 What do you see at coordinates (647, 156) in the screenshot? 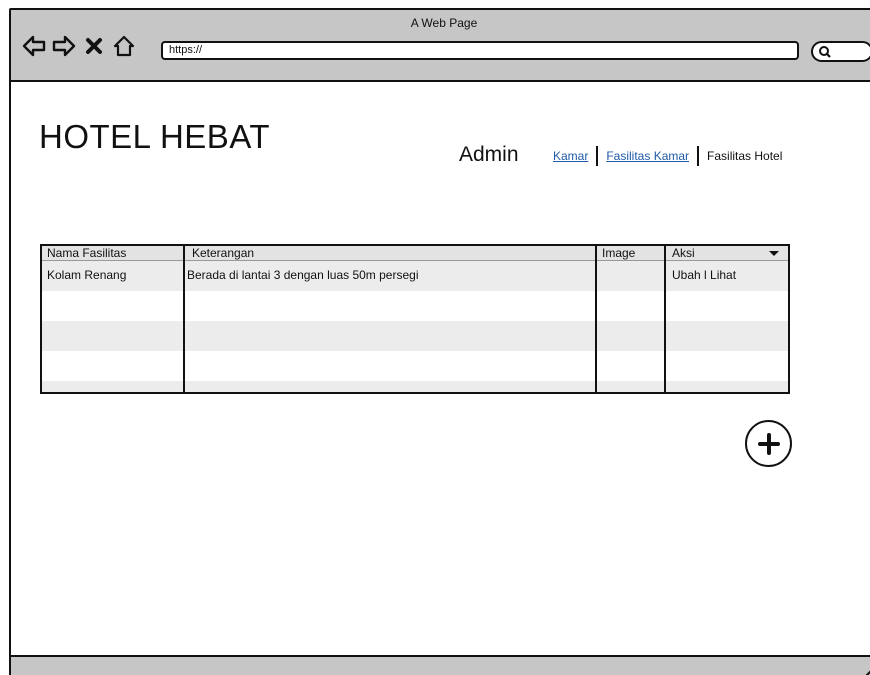
I see `nav-link-fasilitas-kamar: Fasilitas Kamar` at bounding box center [647, 156].